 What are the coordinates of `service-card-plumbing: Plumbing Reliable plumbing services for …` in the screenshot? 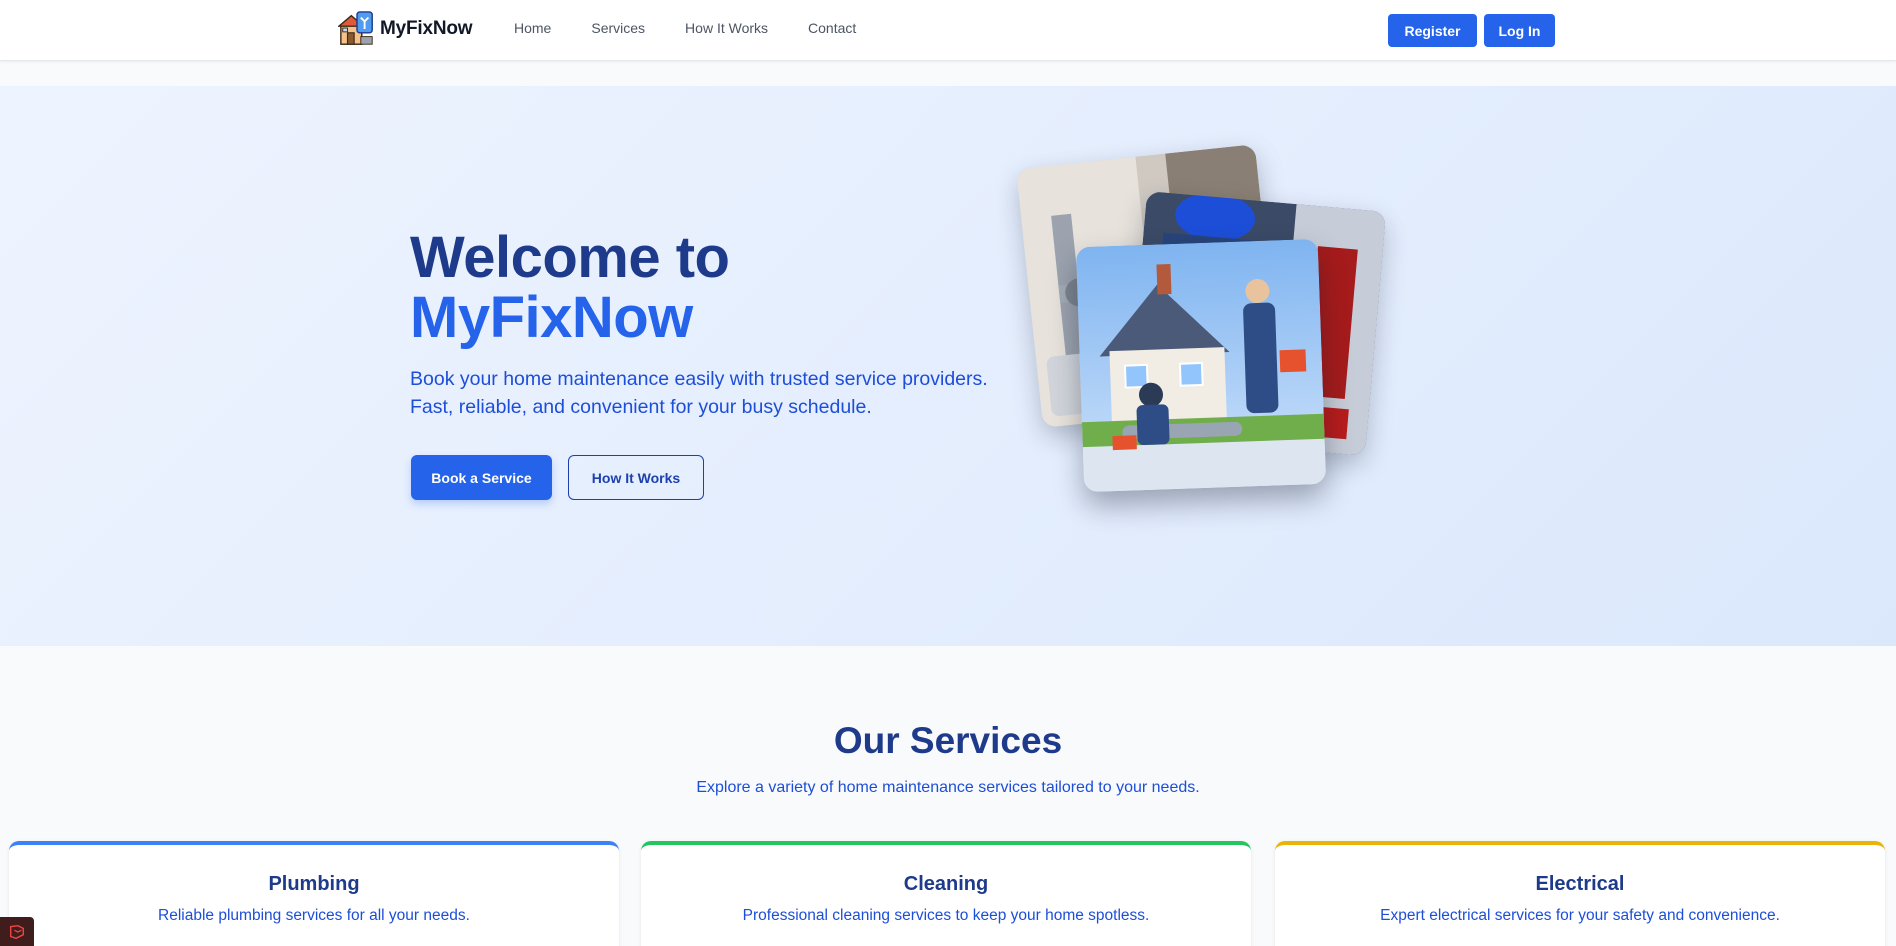 It's located at (314, 893).